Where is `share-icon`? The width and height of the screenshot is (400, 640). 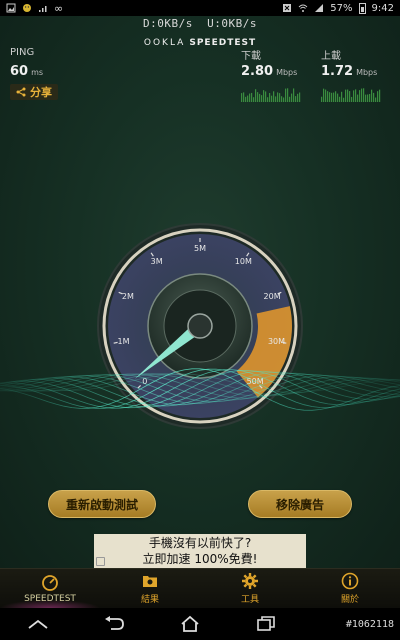 share-icon is located at coordinates (21, 92).